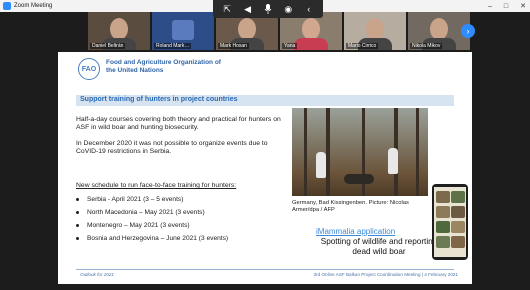  Describe the element at coordinates (362, 46) in the screenshot. I see `participant-name: Mario Cirrico` at that location.